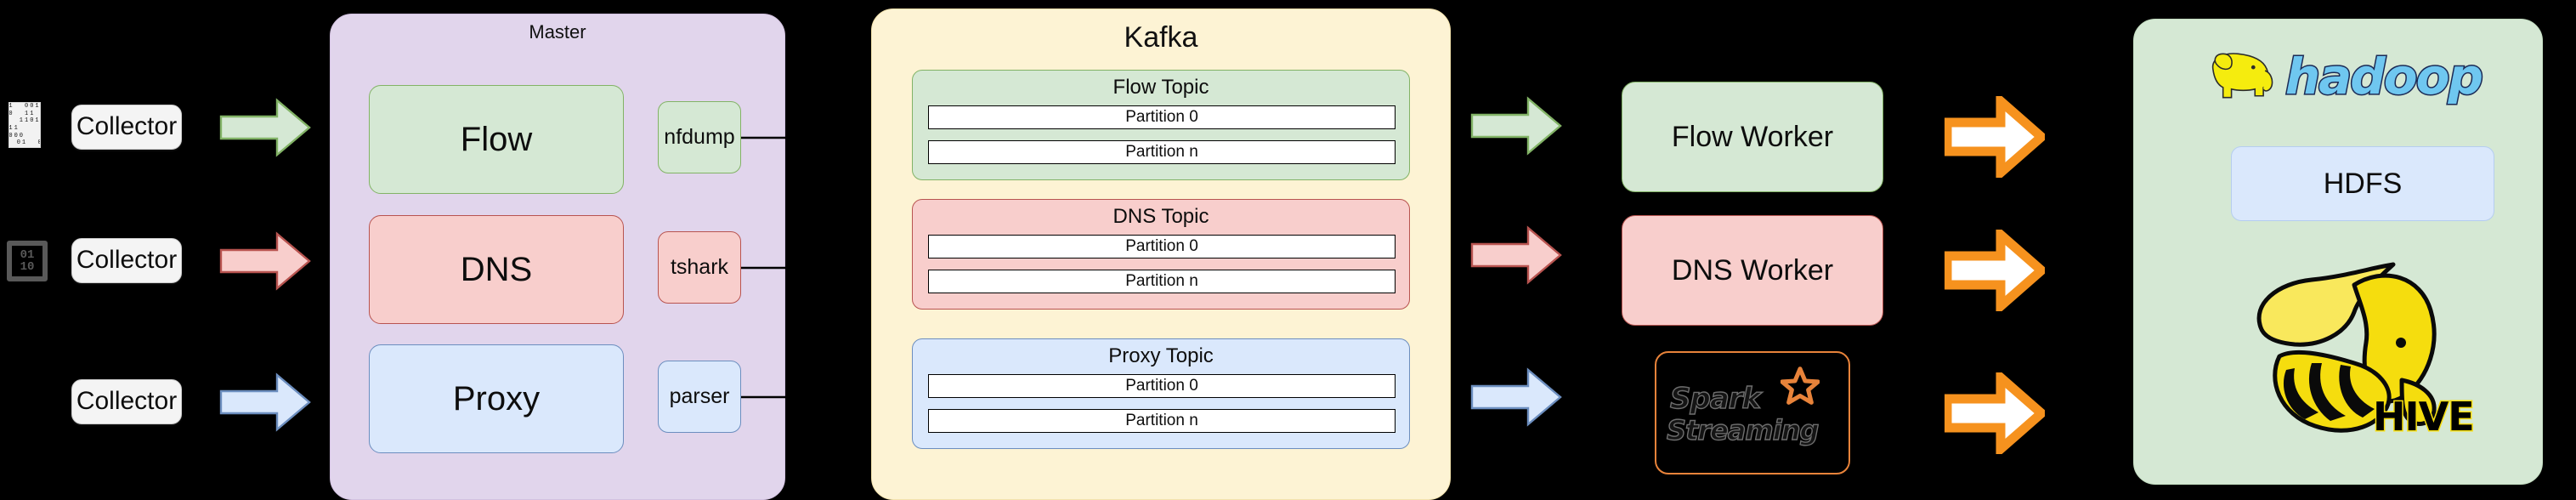 This screenshot has width=2576, height=500. I want to click on kafka-topic-proxy: Proxy Topic Partition 0 Partition n, so click(1161, 393).